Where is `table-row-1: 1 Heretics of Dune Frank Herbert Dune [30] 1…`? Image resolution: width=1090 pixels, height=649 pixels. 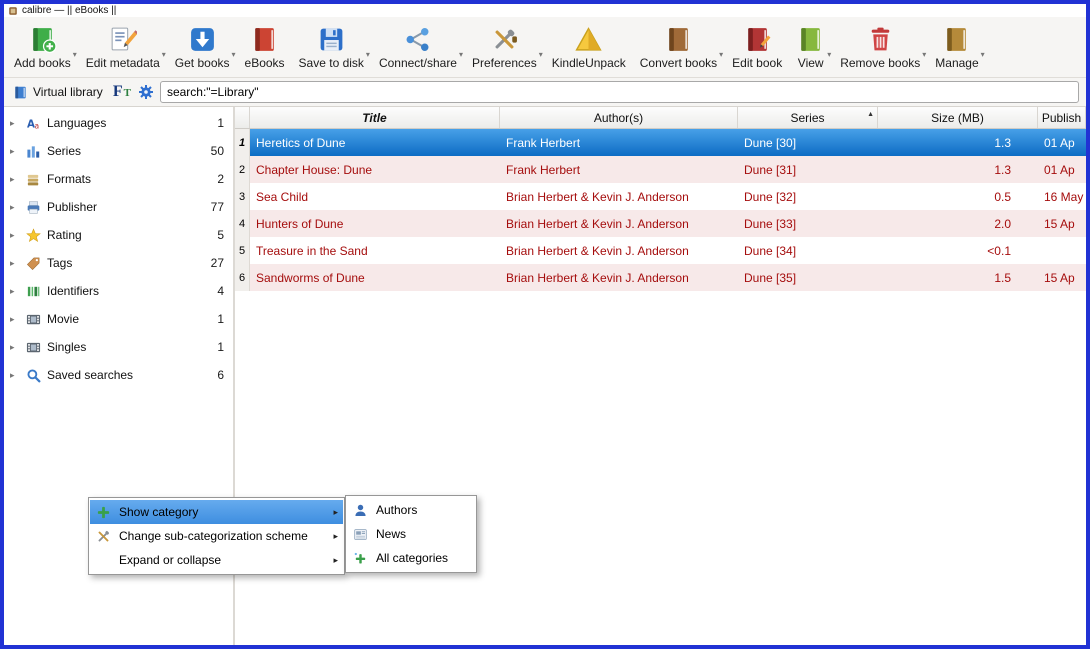
table-row-1: 1 Heretics of Dune Frank Herbert Dune [30] 1… is located at coordinates (660, 142).